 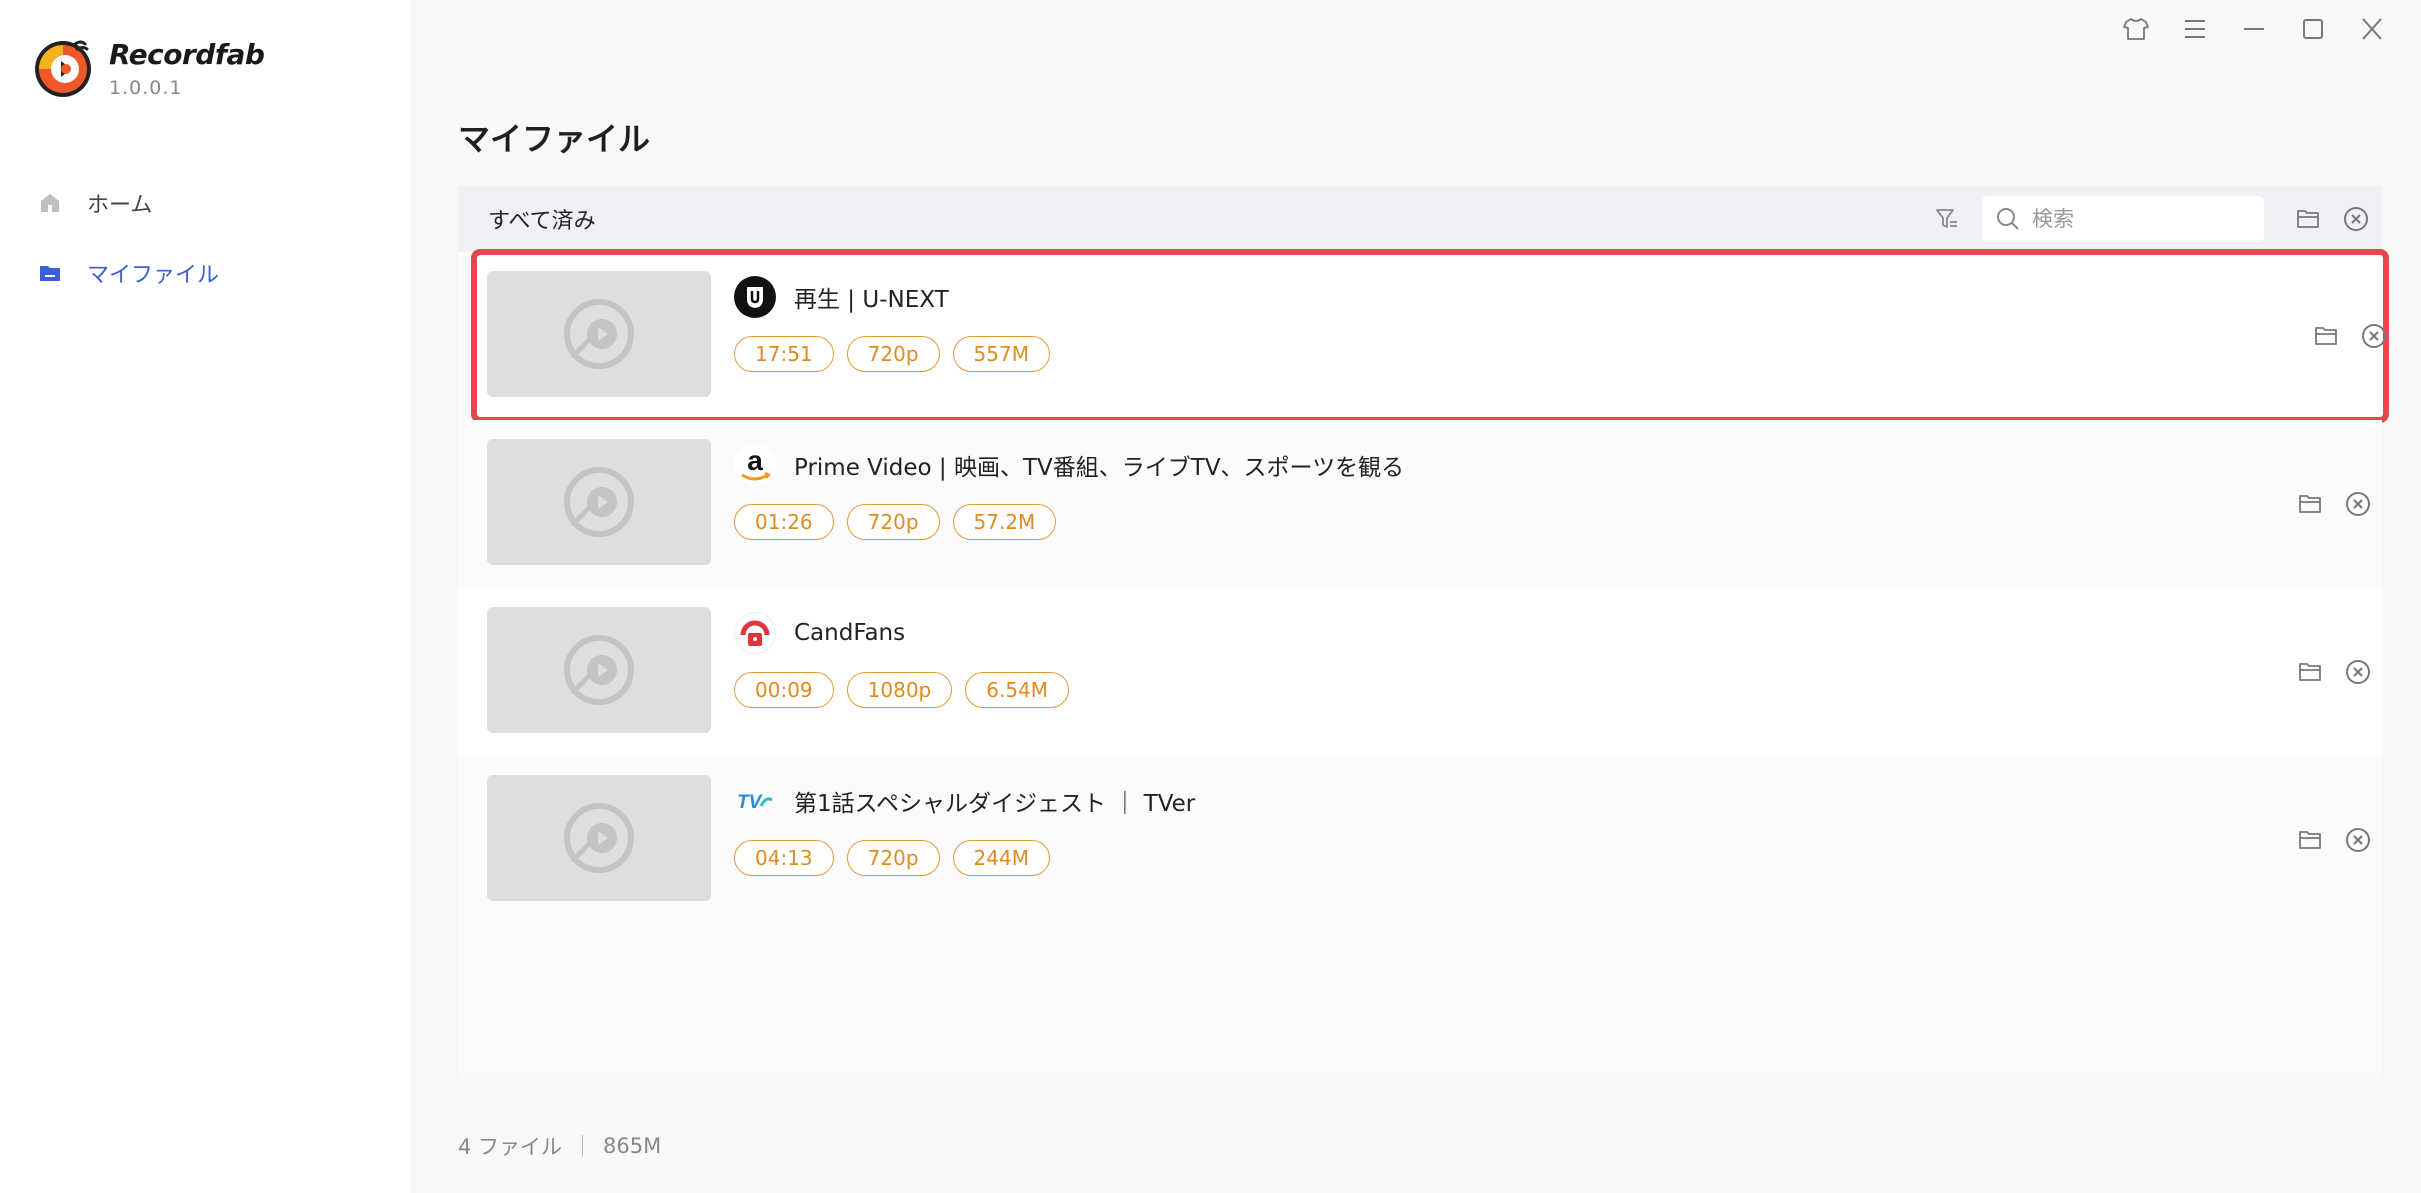 I want to click on brand: Recordfab 1.0.0.1, so click(x=148, y=68).